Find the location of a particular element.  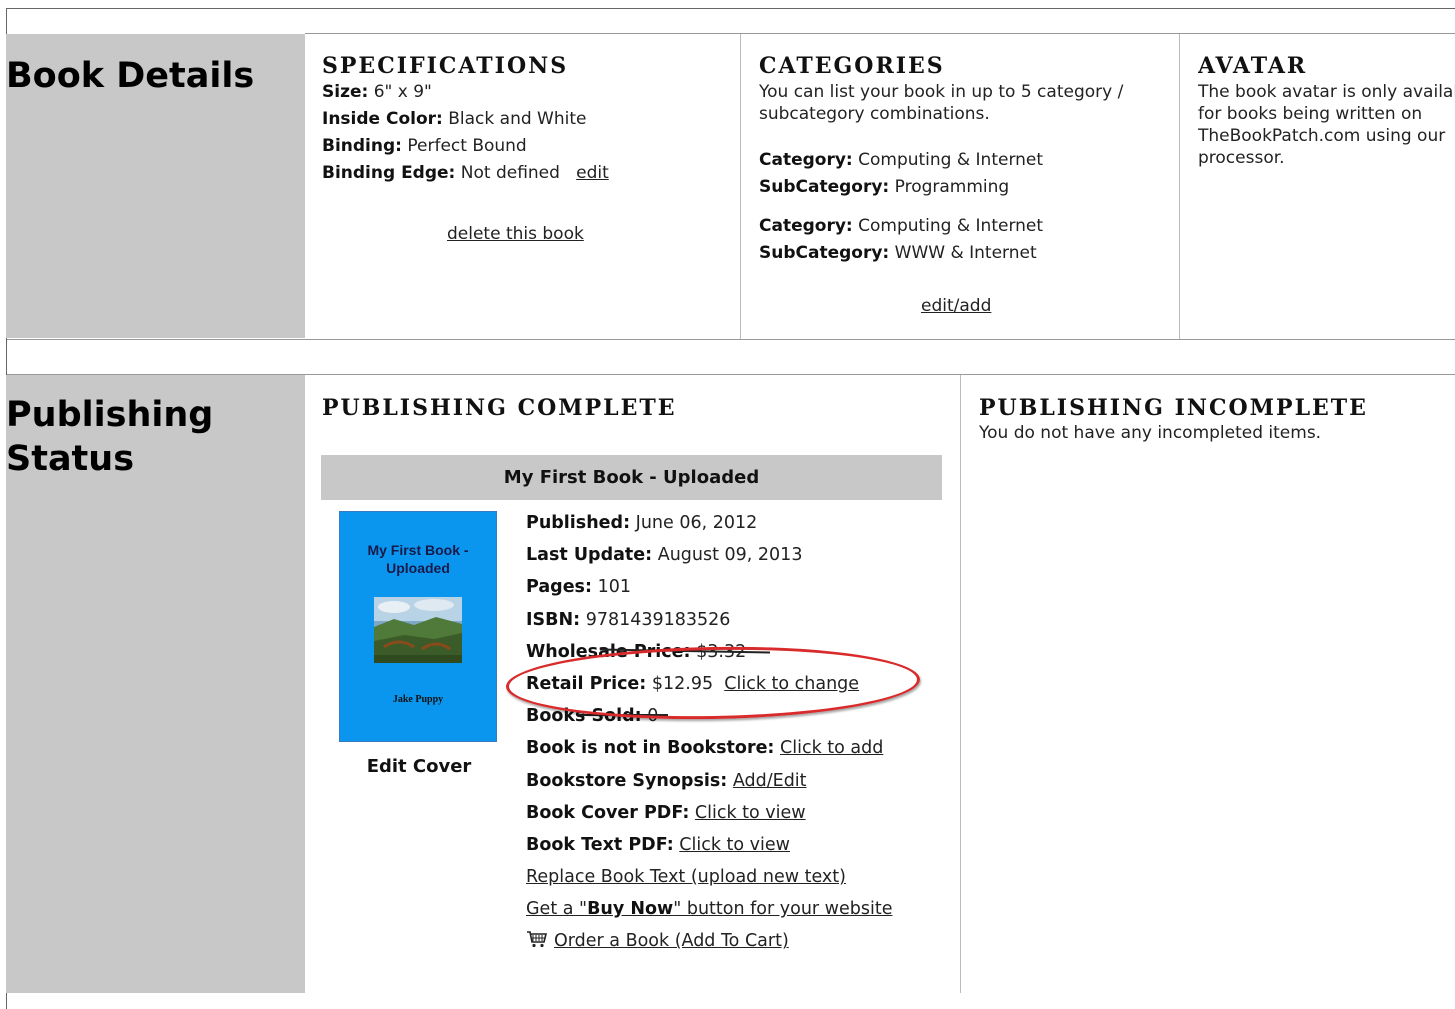

synopsis-row: Bookstore Synopsis: Add/Edit is located at coordinates (666, 780).